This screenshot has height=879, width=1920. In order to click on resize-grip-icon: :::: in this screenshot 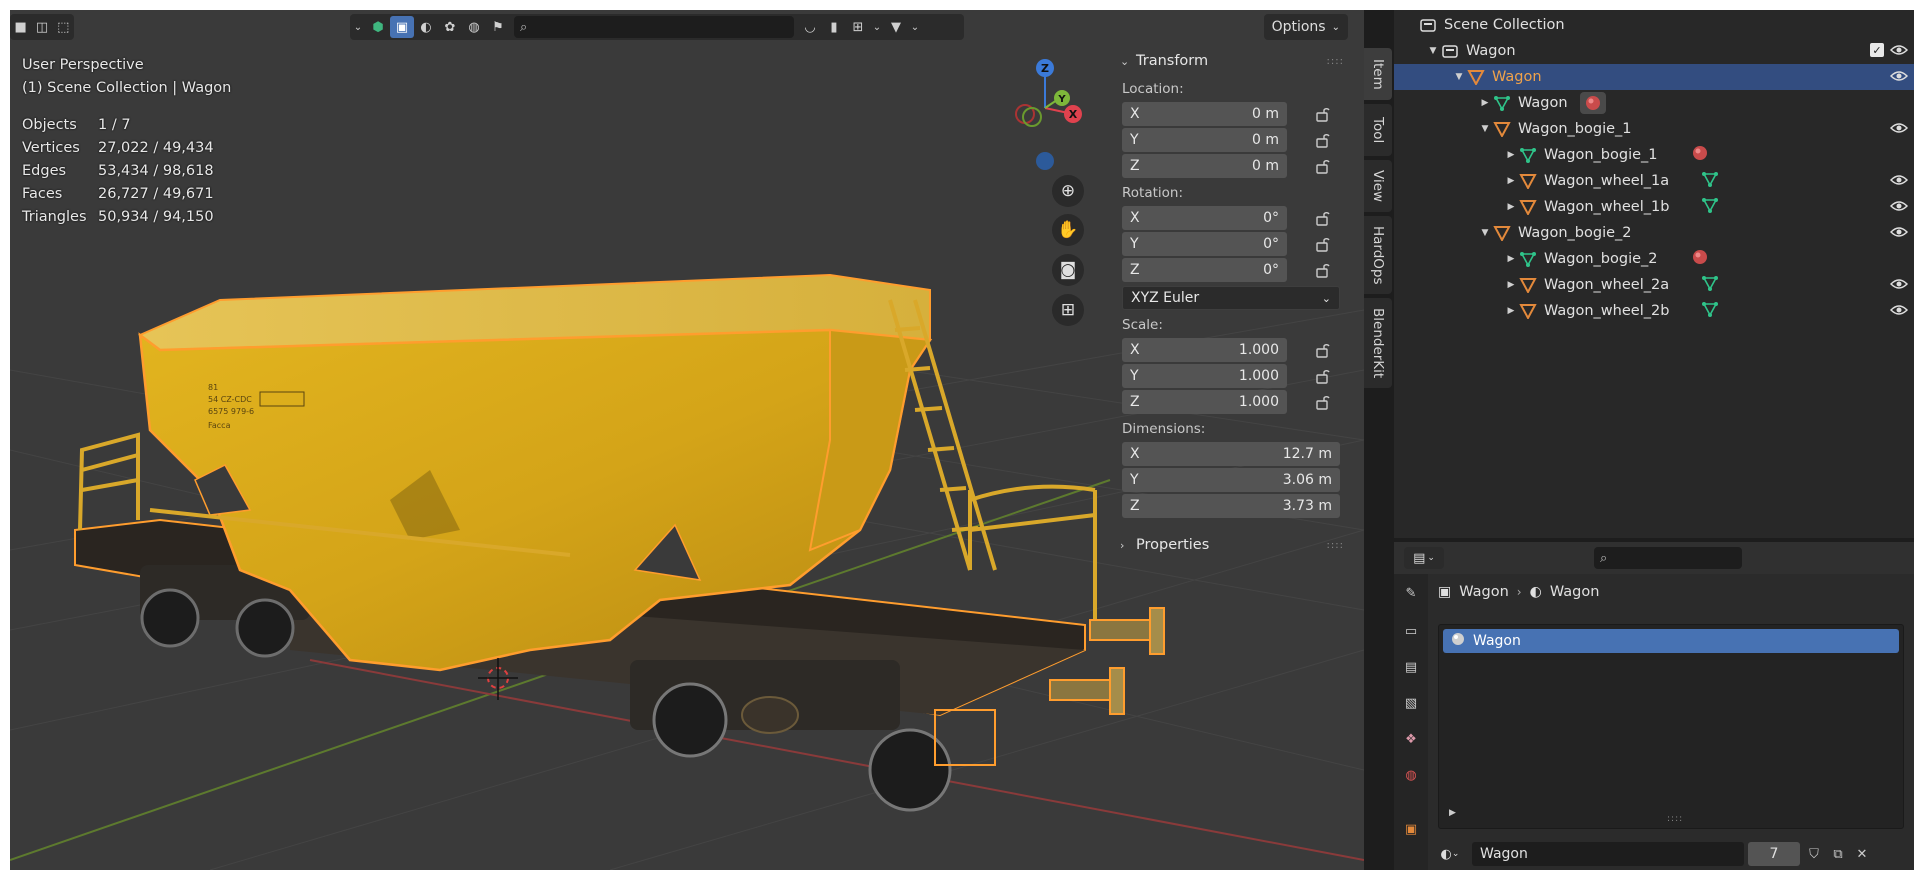, I will do `click(1675, 819)`.